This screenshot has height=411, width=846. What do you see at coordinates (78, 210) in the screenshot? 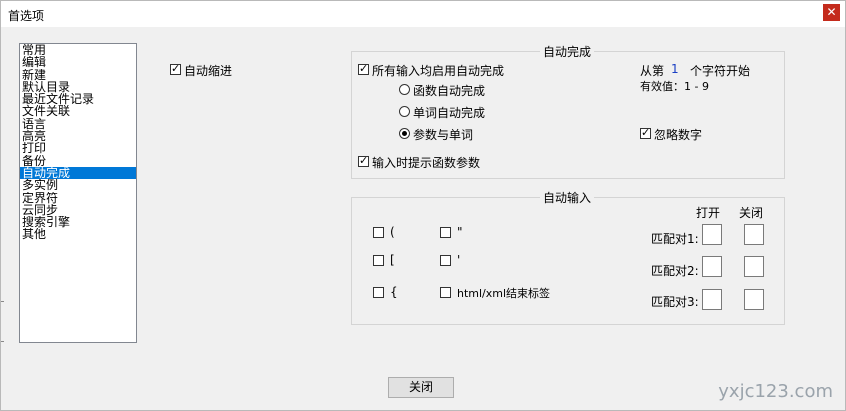
I see `category-item: 云同步` at bounding box center [78, 210].